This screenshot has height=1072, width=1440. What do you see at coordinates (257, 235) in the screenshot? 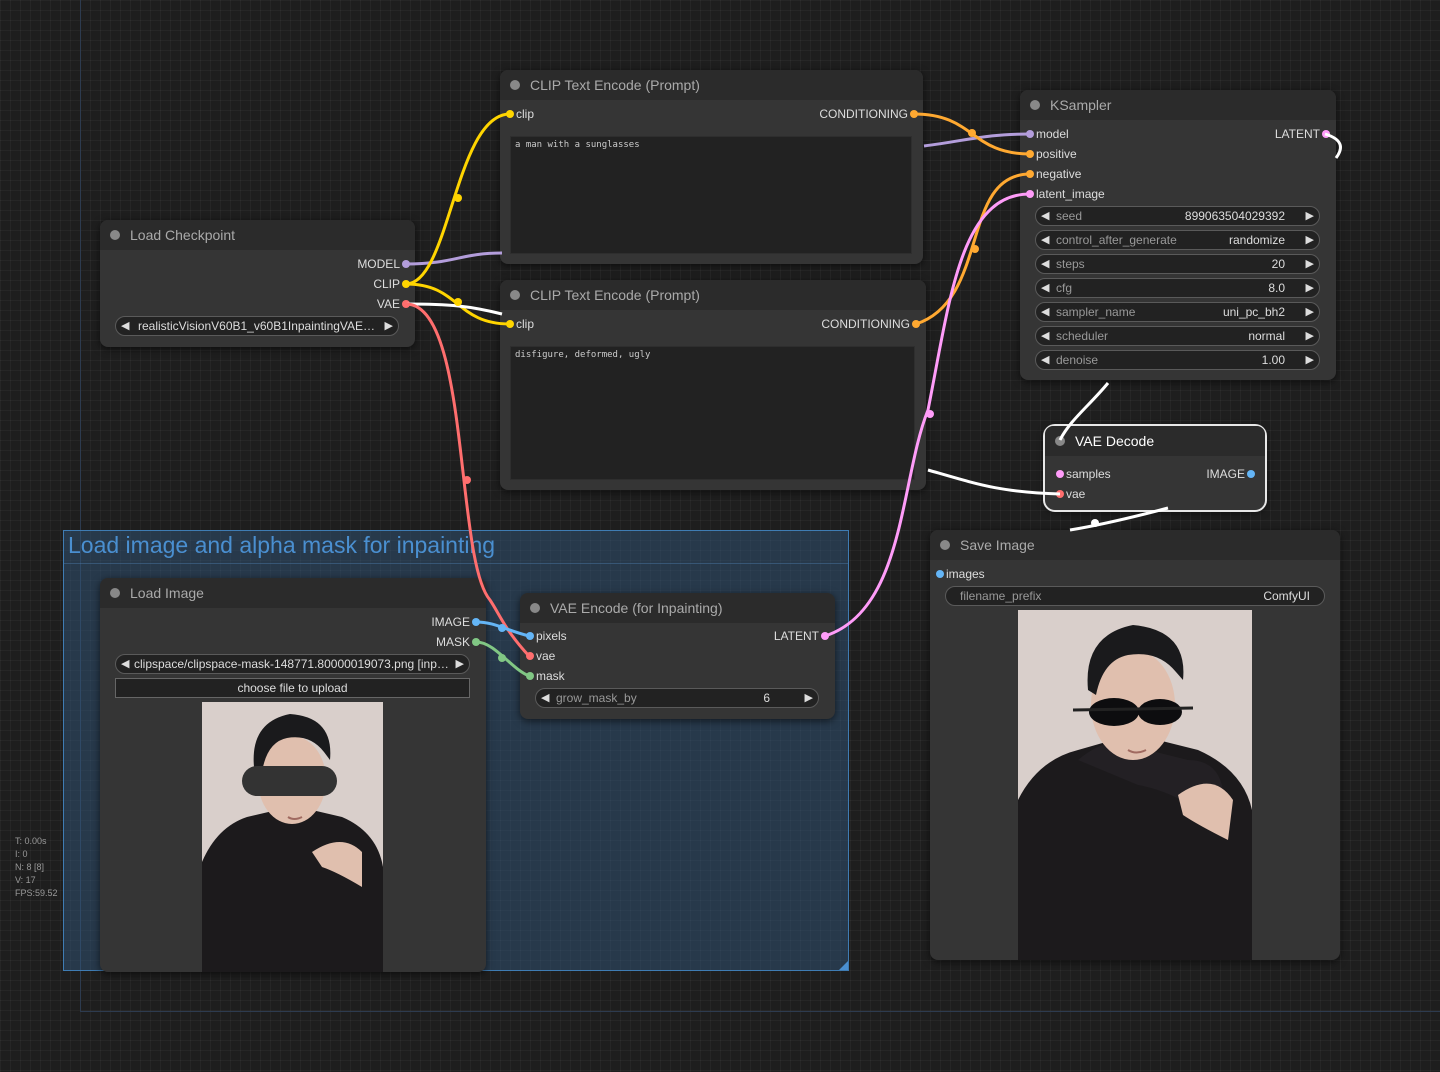
I see `node-title-bar: Load Checkpoint` at bounding box center [257, 235].